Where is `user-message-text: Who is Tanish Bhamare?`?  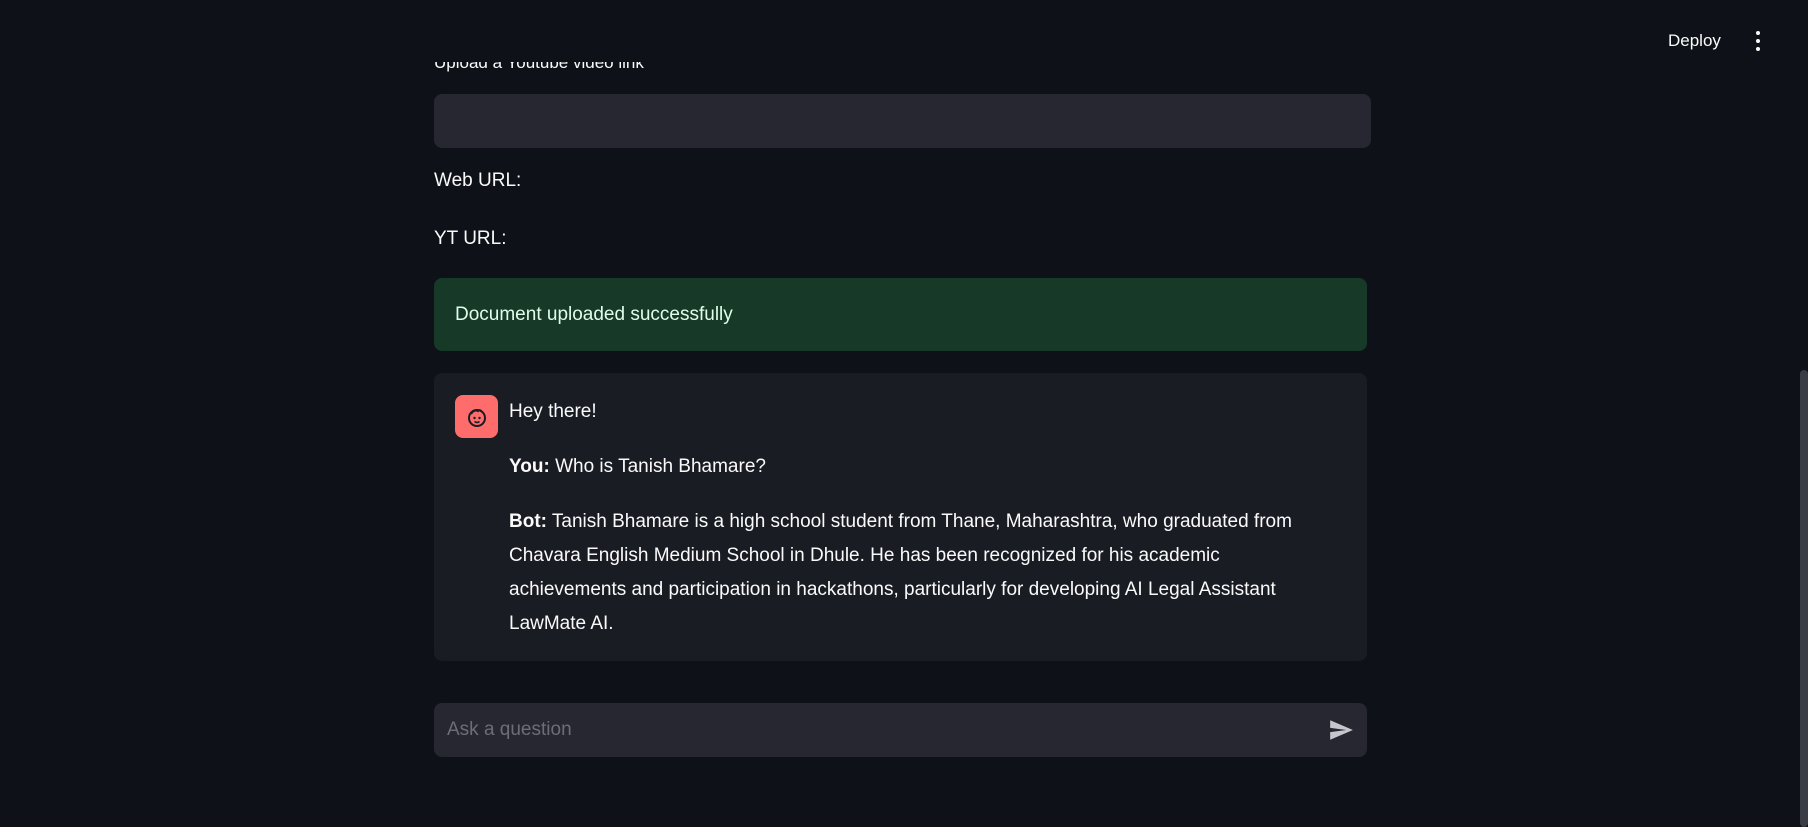
user-message-text: Who is Tanish Bhamare? is located at coordinates (657, 466).